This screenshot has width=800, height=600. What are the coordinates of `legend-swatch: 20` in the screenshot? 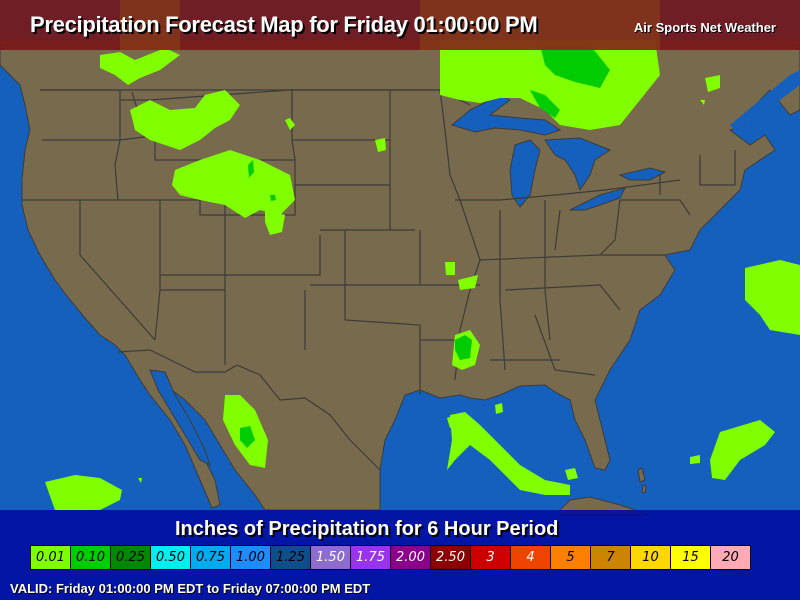 It's located at (730, 557).